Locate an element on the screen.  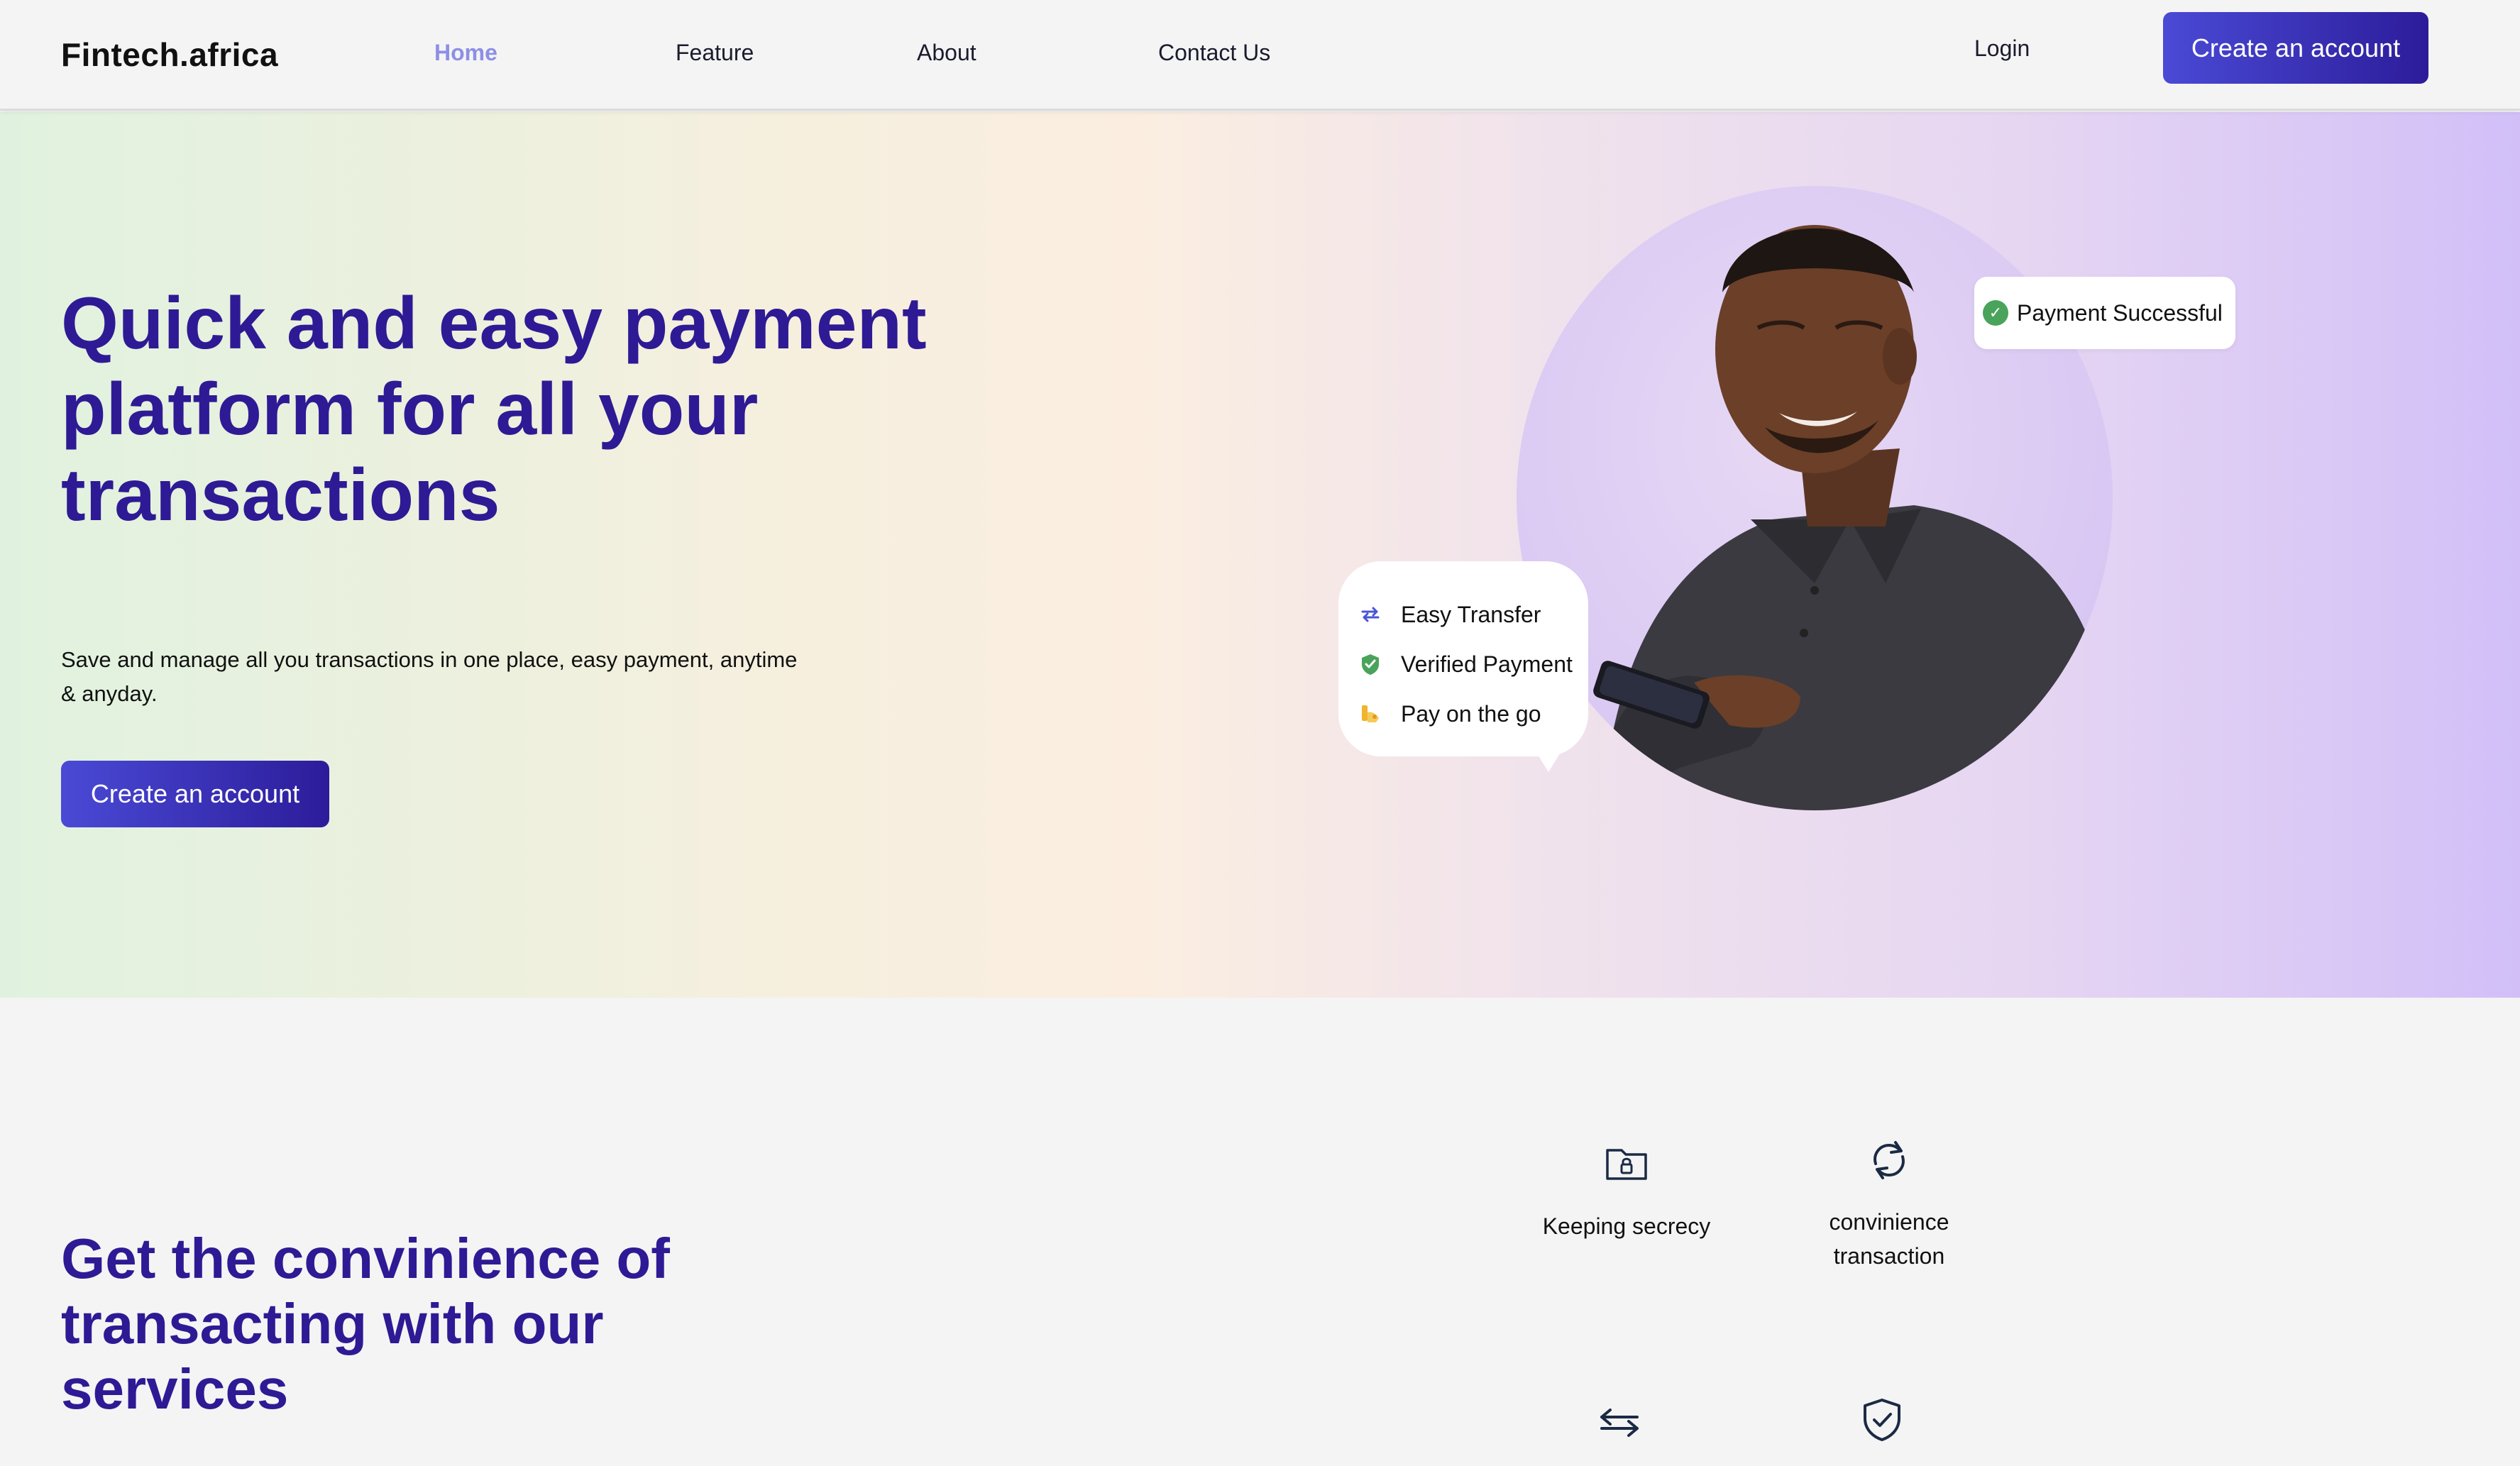
check-circle-icon: ✓ is located at coordinates (1996, 313).